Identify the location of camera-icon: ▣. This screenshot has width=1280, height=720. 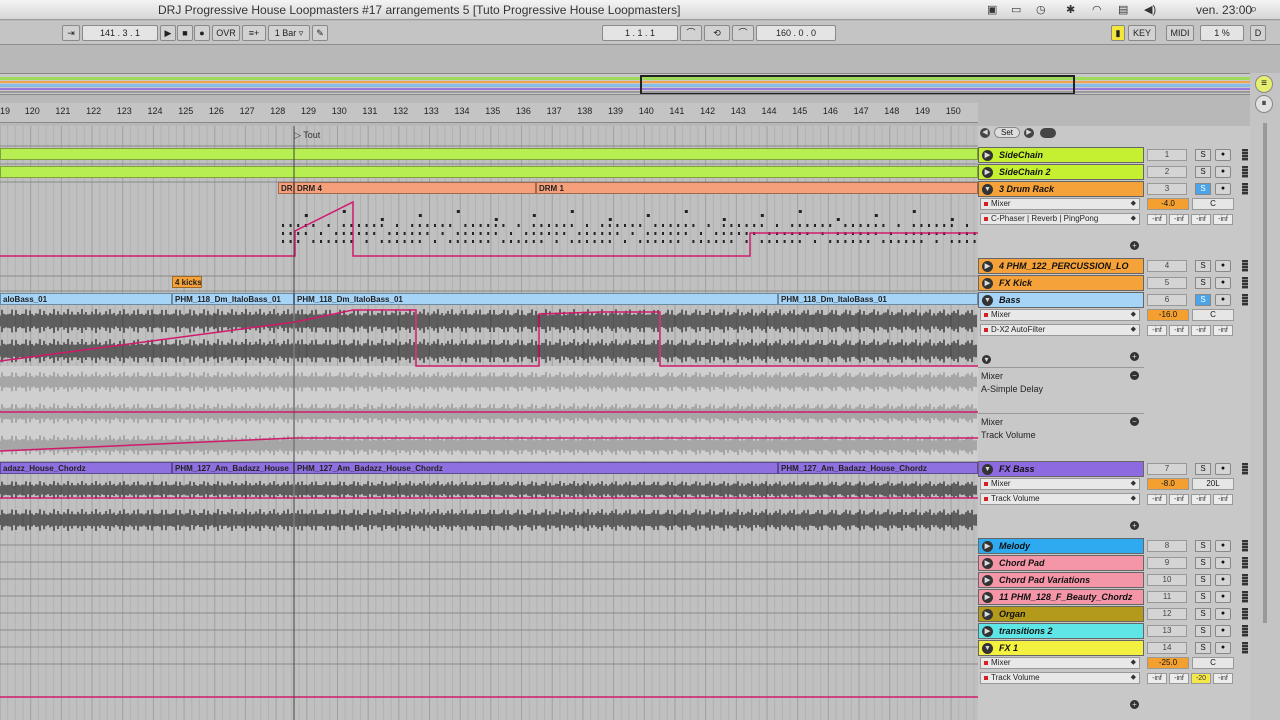
(992, 9).